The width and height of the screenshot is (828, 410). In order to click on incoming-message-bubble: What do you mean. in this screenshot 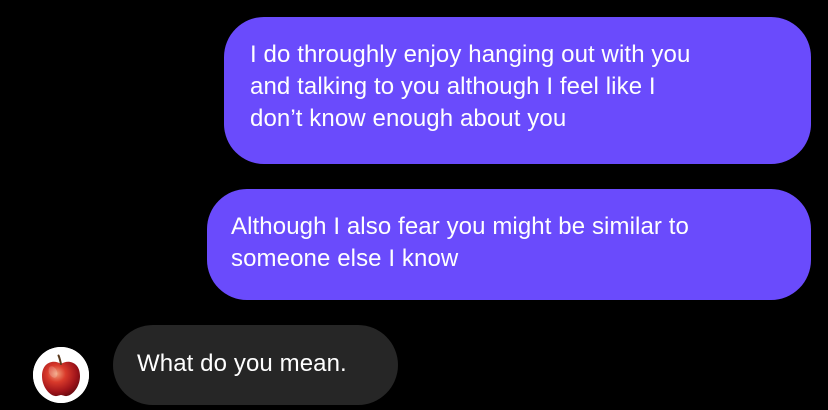, I will do `click(255, 365)`.